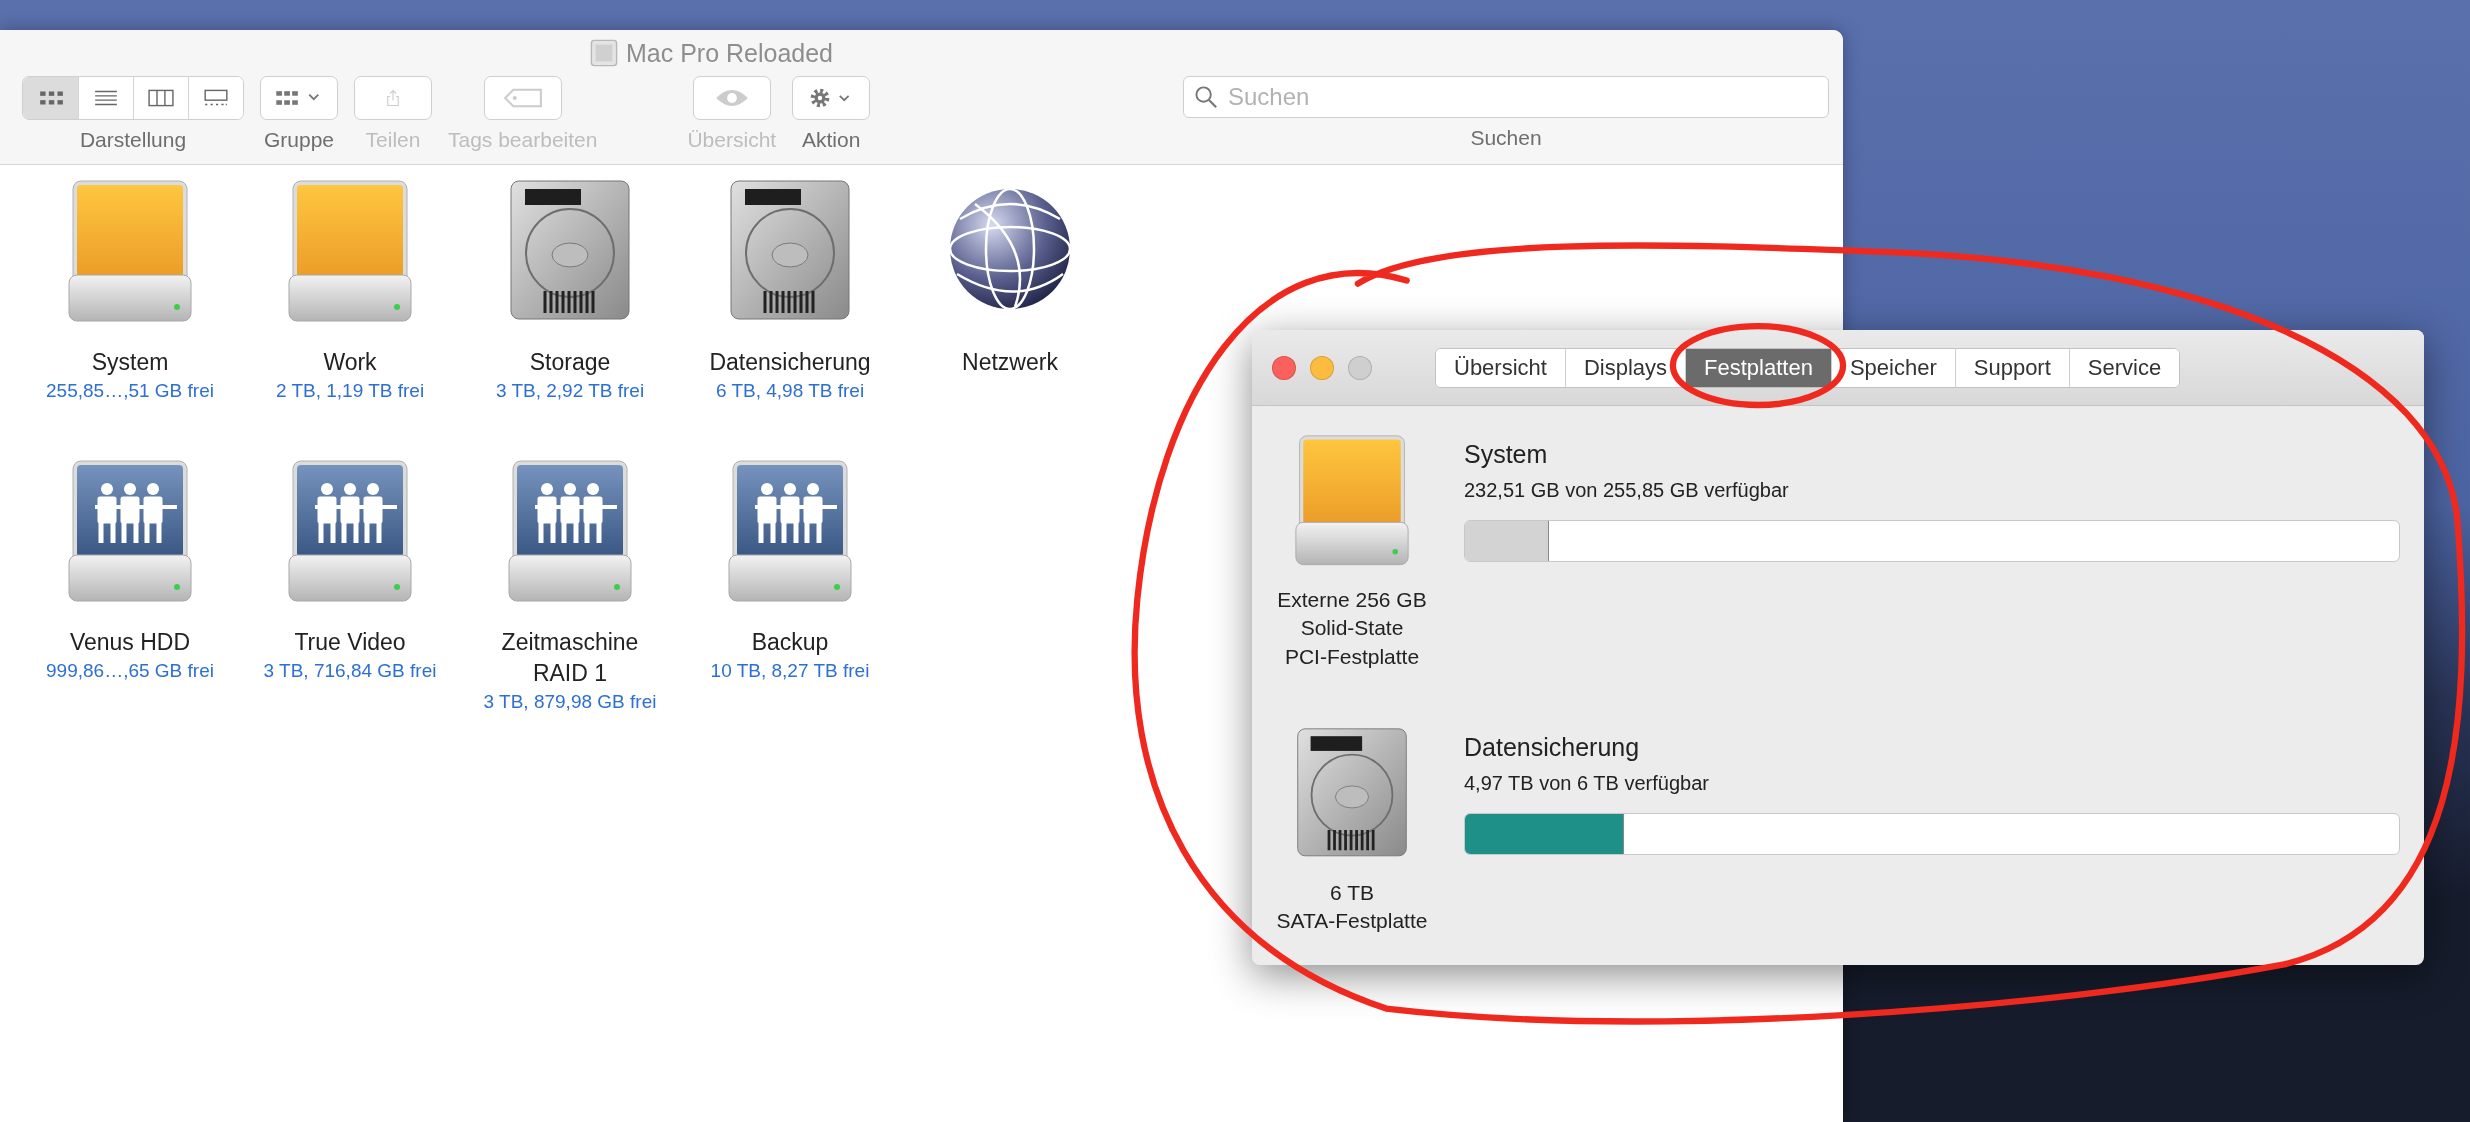  What do you see at coordinates (350, 671) in the screenshot?
I see `volume-info: 3 TB, 716,84 GB frei` at bounding box center [350, 671].